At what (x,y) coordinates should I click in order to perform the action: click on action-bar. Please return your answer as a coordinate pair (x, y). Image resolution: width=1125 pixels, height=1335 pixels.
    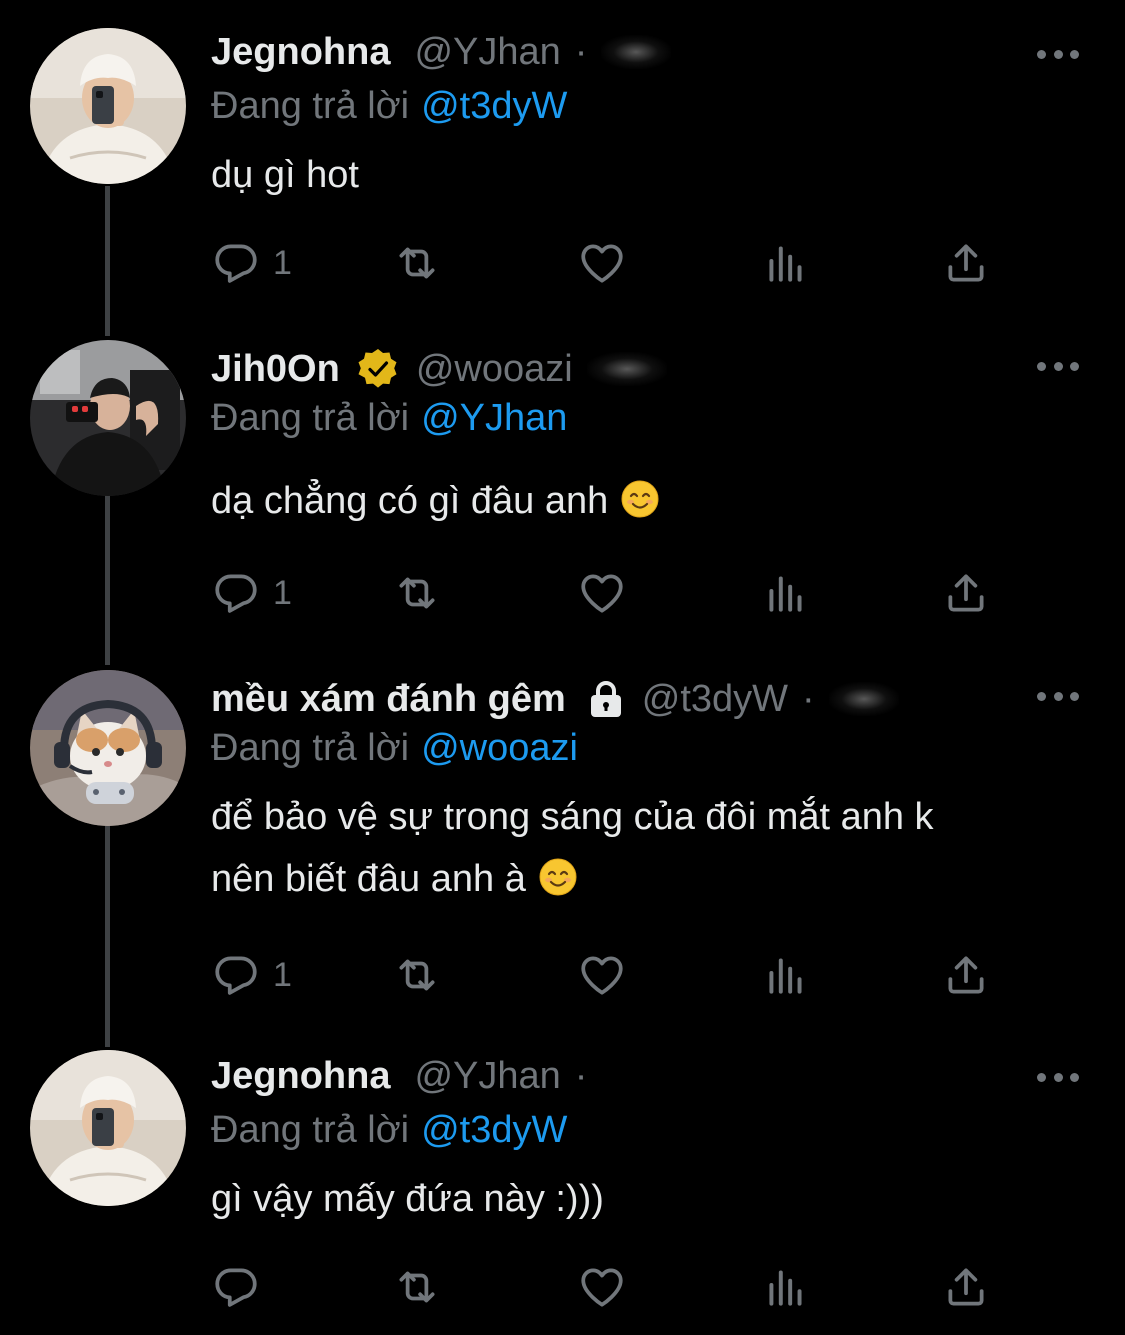
    Looking at the image, I should click on (611, 1287).